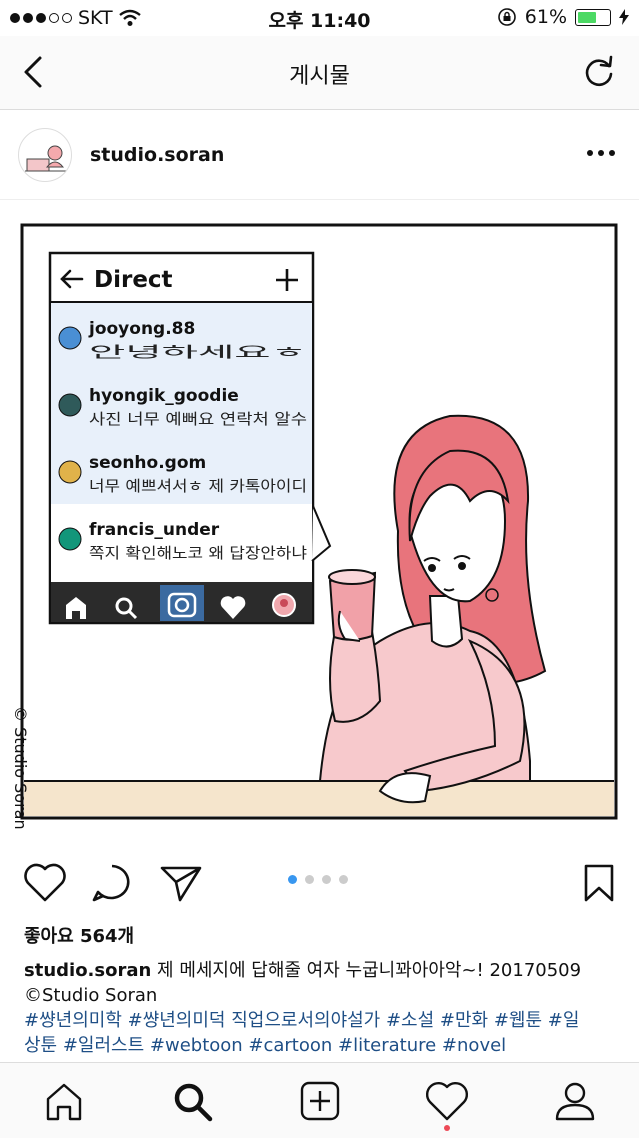  Describe the element at coordinates (198, 352) in the screenshot. I see `dm-preview: 안녕하세요ㅎ` at that location.